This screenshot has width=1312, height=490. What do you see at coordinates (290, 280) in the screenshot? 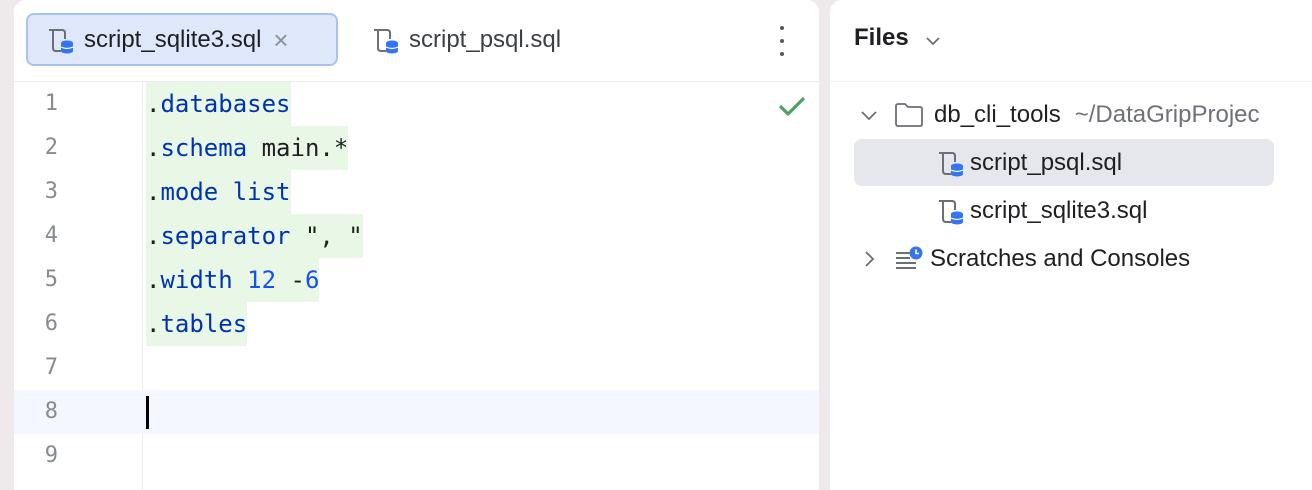
I see `code-token: -` at bounding box center [290, 280].